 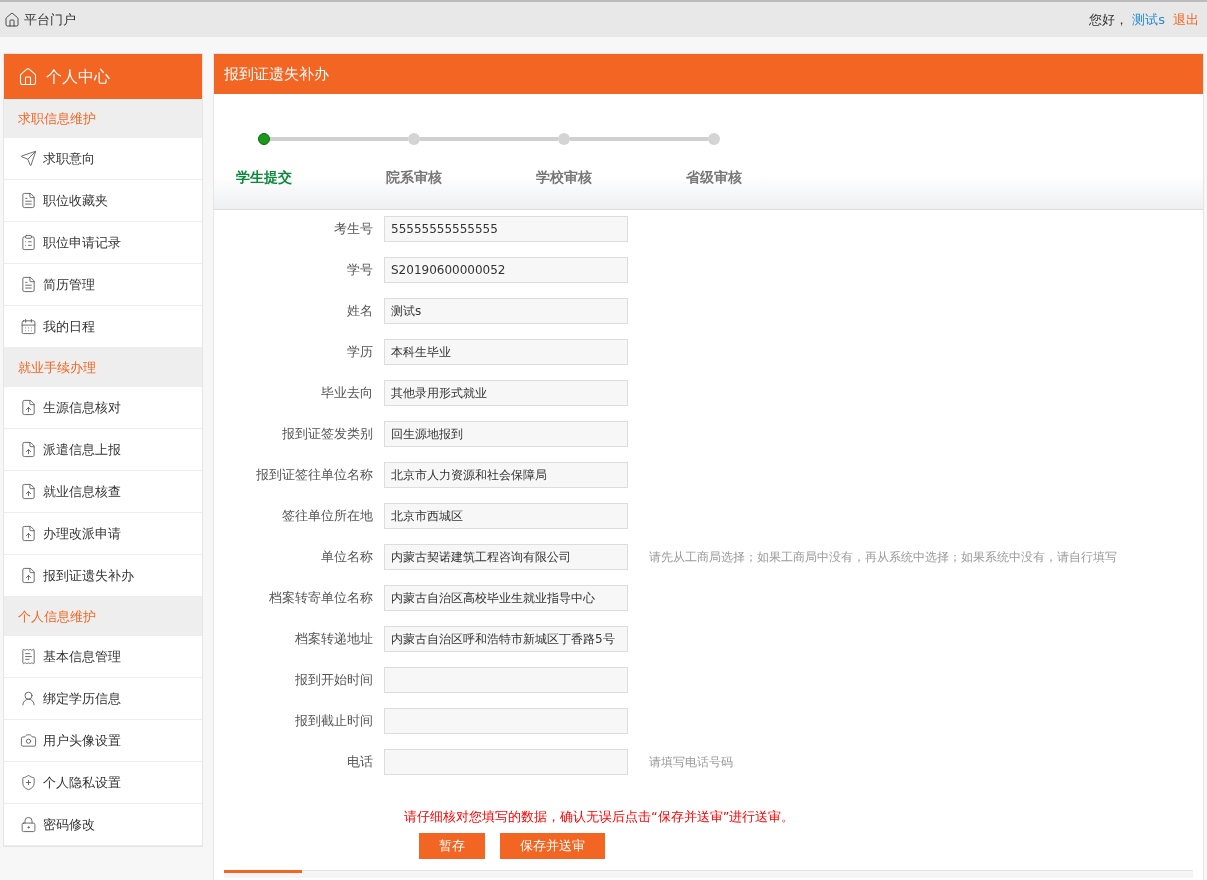 I want to click on sidebar-title: 个人中心, so click(x=78, y=76).